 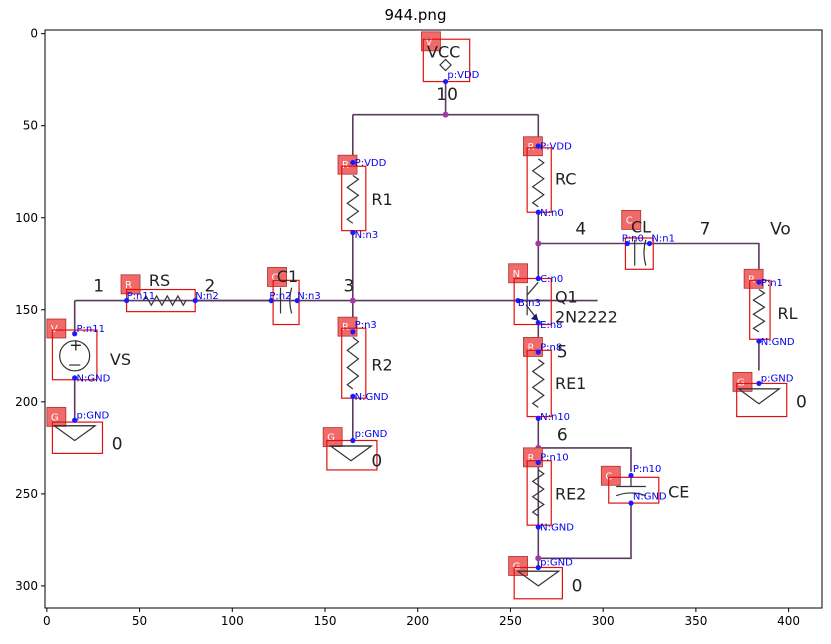 I want to click on component-label: RC, so click(x=566, y=179).